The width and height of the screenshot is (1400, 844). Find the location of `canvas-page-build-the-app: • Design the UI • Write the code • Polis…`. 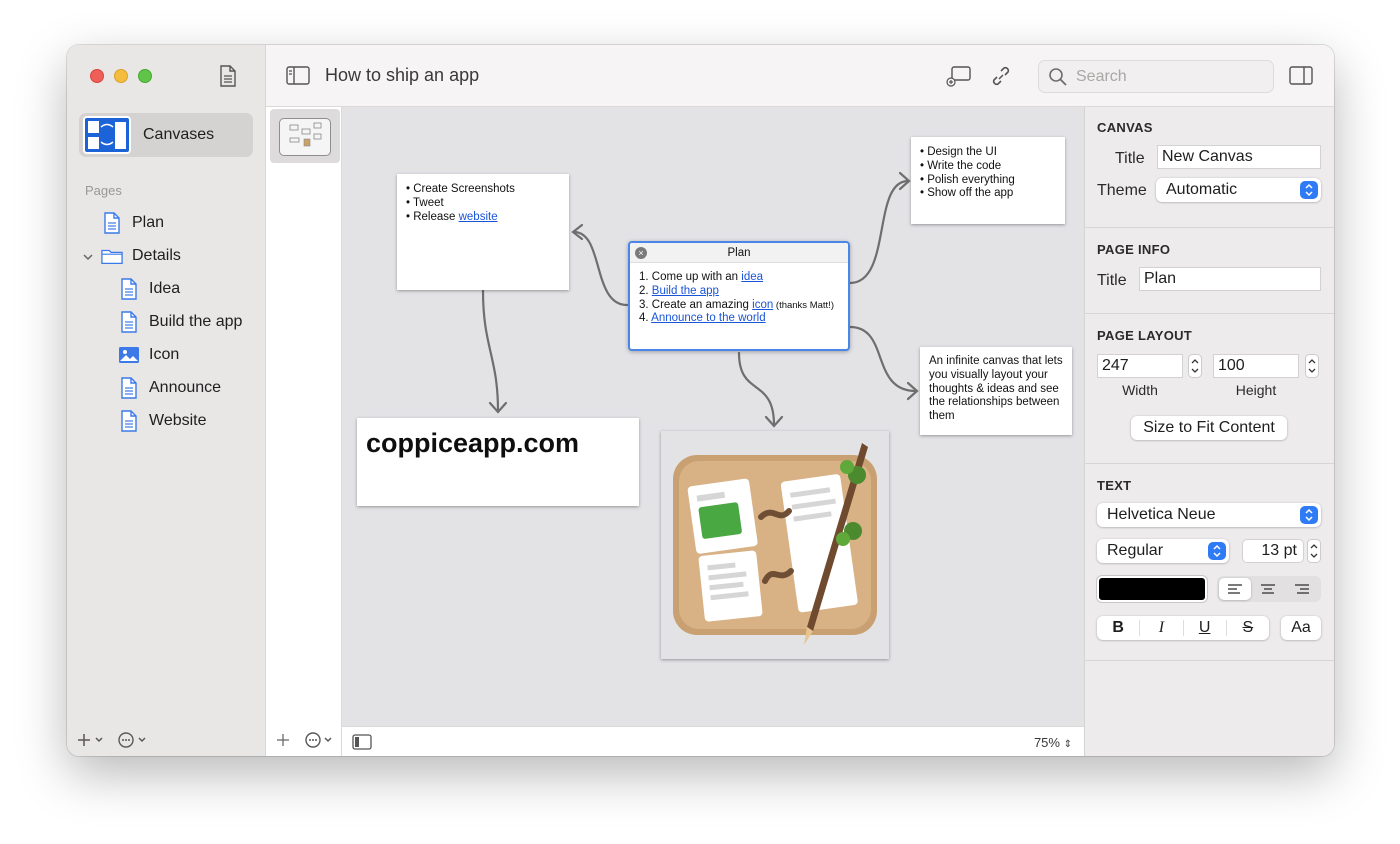

canvas-page-build-the-app: • Design the UI • Write the code • Polis… is located at coordinates (988, 180).